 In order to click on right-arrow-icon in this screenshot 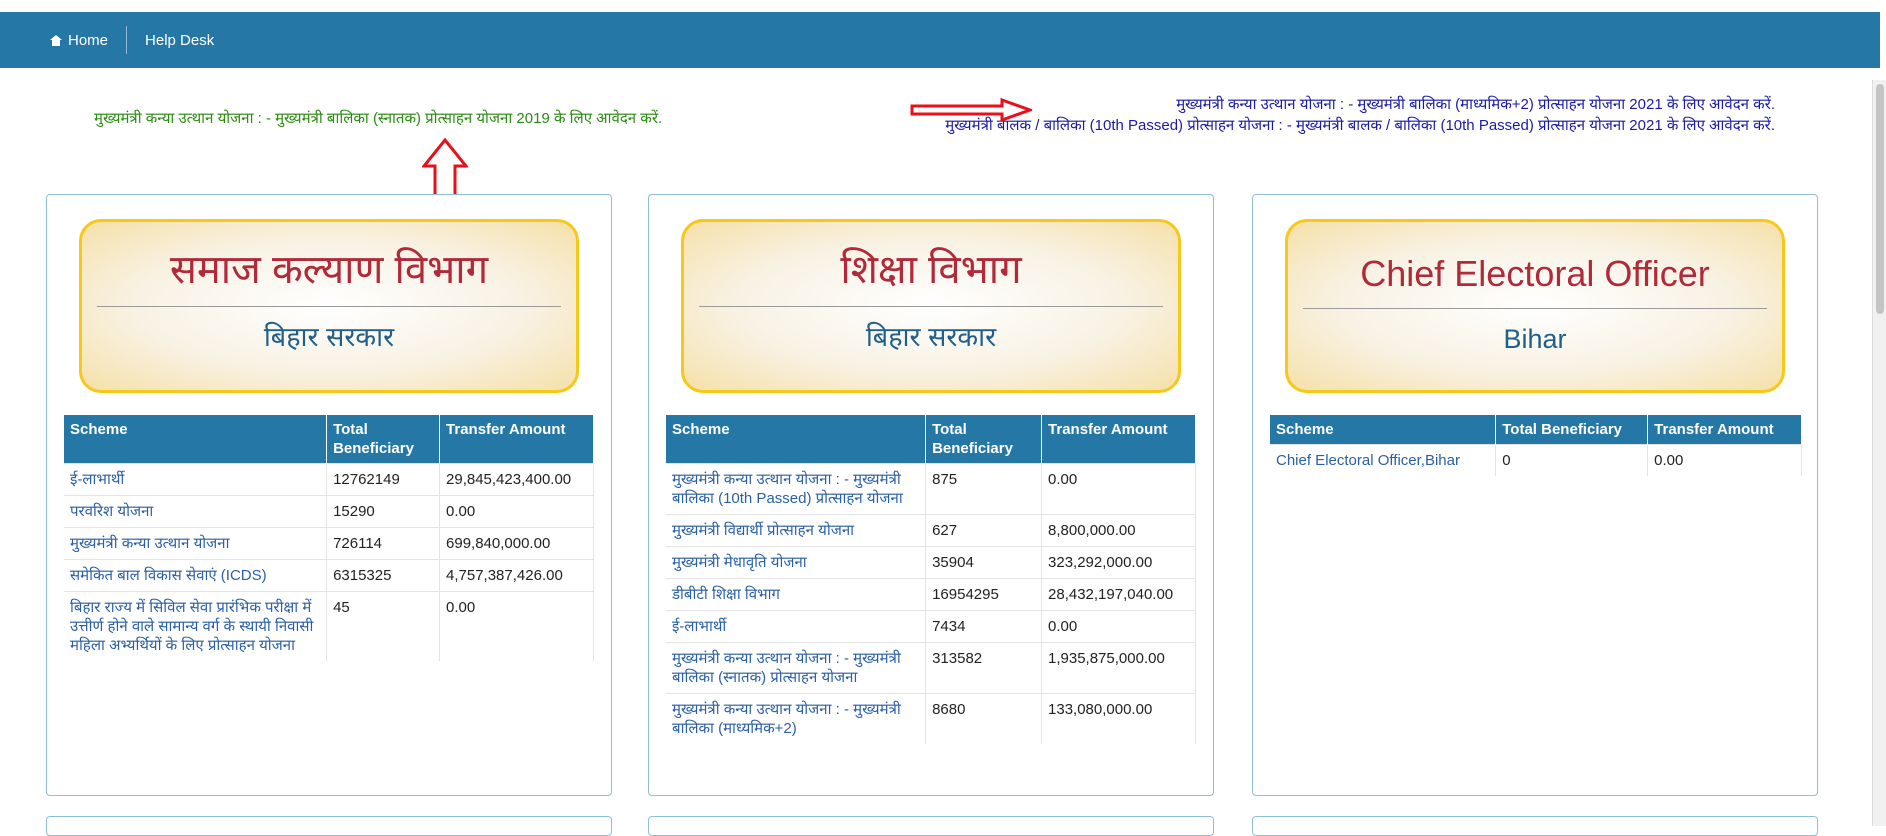, I will do `click(971, 110)`.